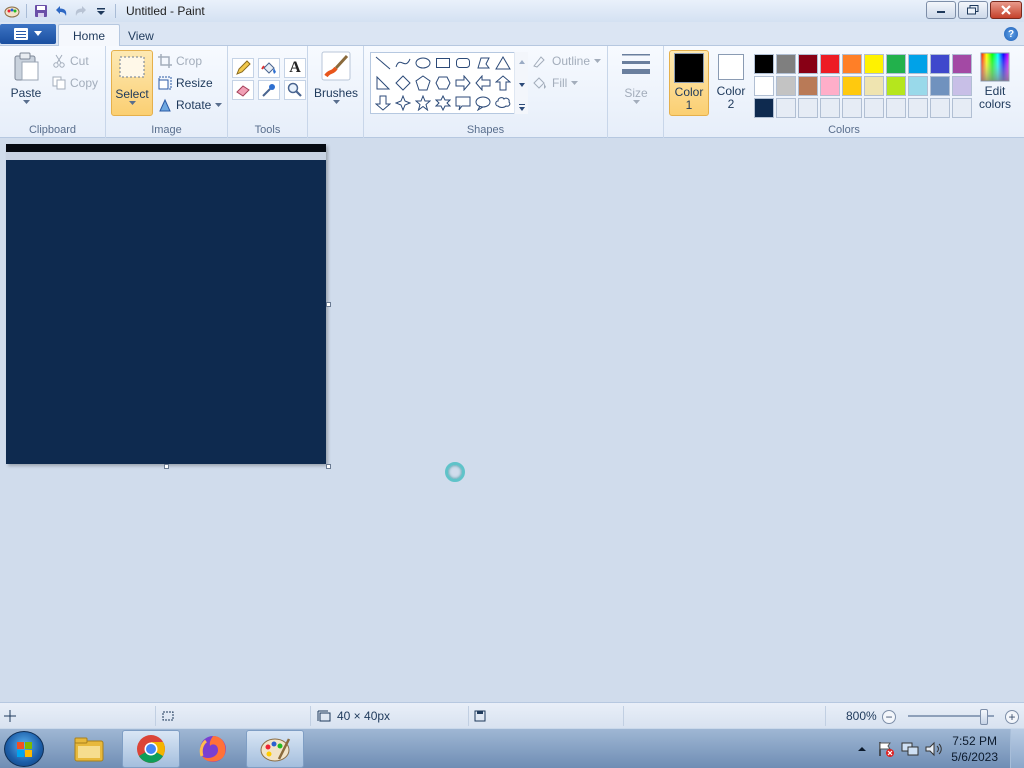 The height and width of the screenshot is (768, 1024). What do you see at coordinates (503, 83) in the screenshot?
I see `up-arrow-shape-icon` at bounding box center [503, 83].